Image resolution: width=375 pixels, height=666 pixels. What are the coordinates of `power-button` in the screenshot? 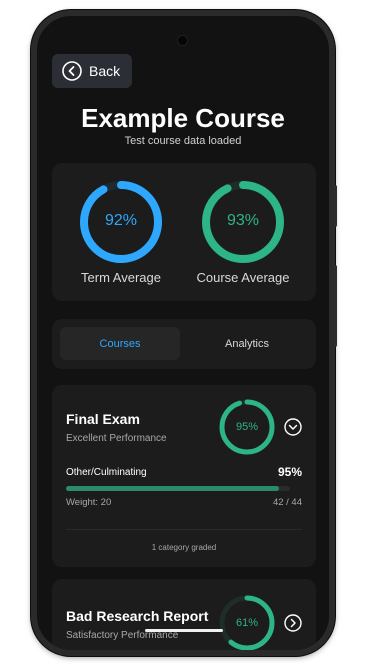 It's located at (335, 206).